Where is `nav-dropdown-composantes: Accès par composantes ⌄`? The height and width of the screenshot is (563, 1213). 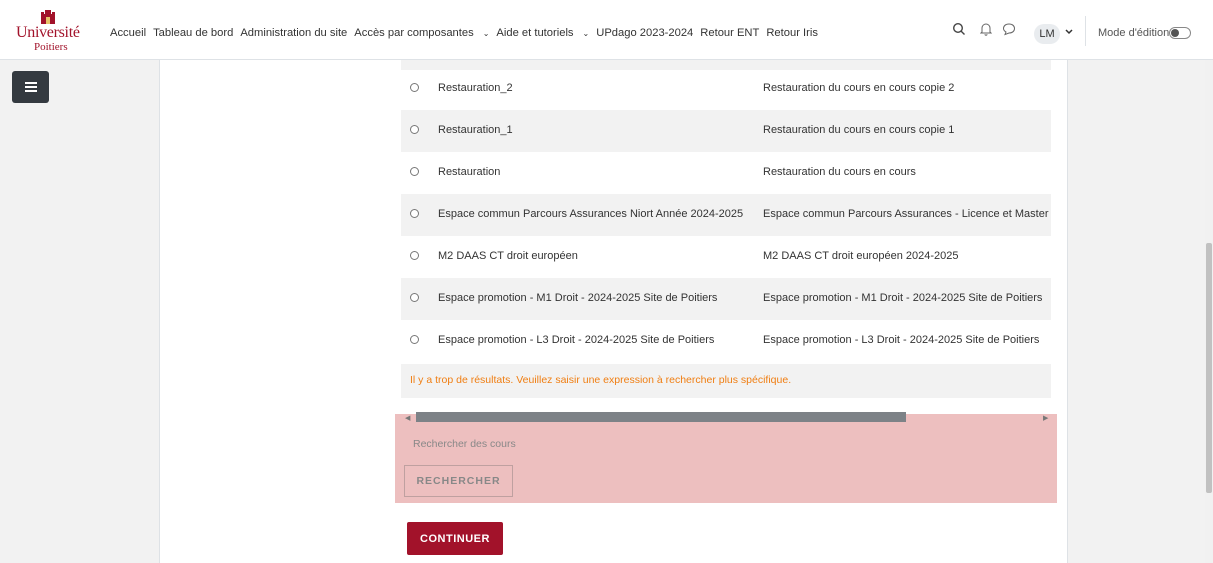 nav-dropdown-composantes: Accès par composantes ⌄ is located at coordinates (421, 33).